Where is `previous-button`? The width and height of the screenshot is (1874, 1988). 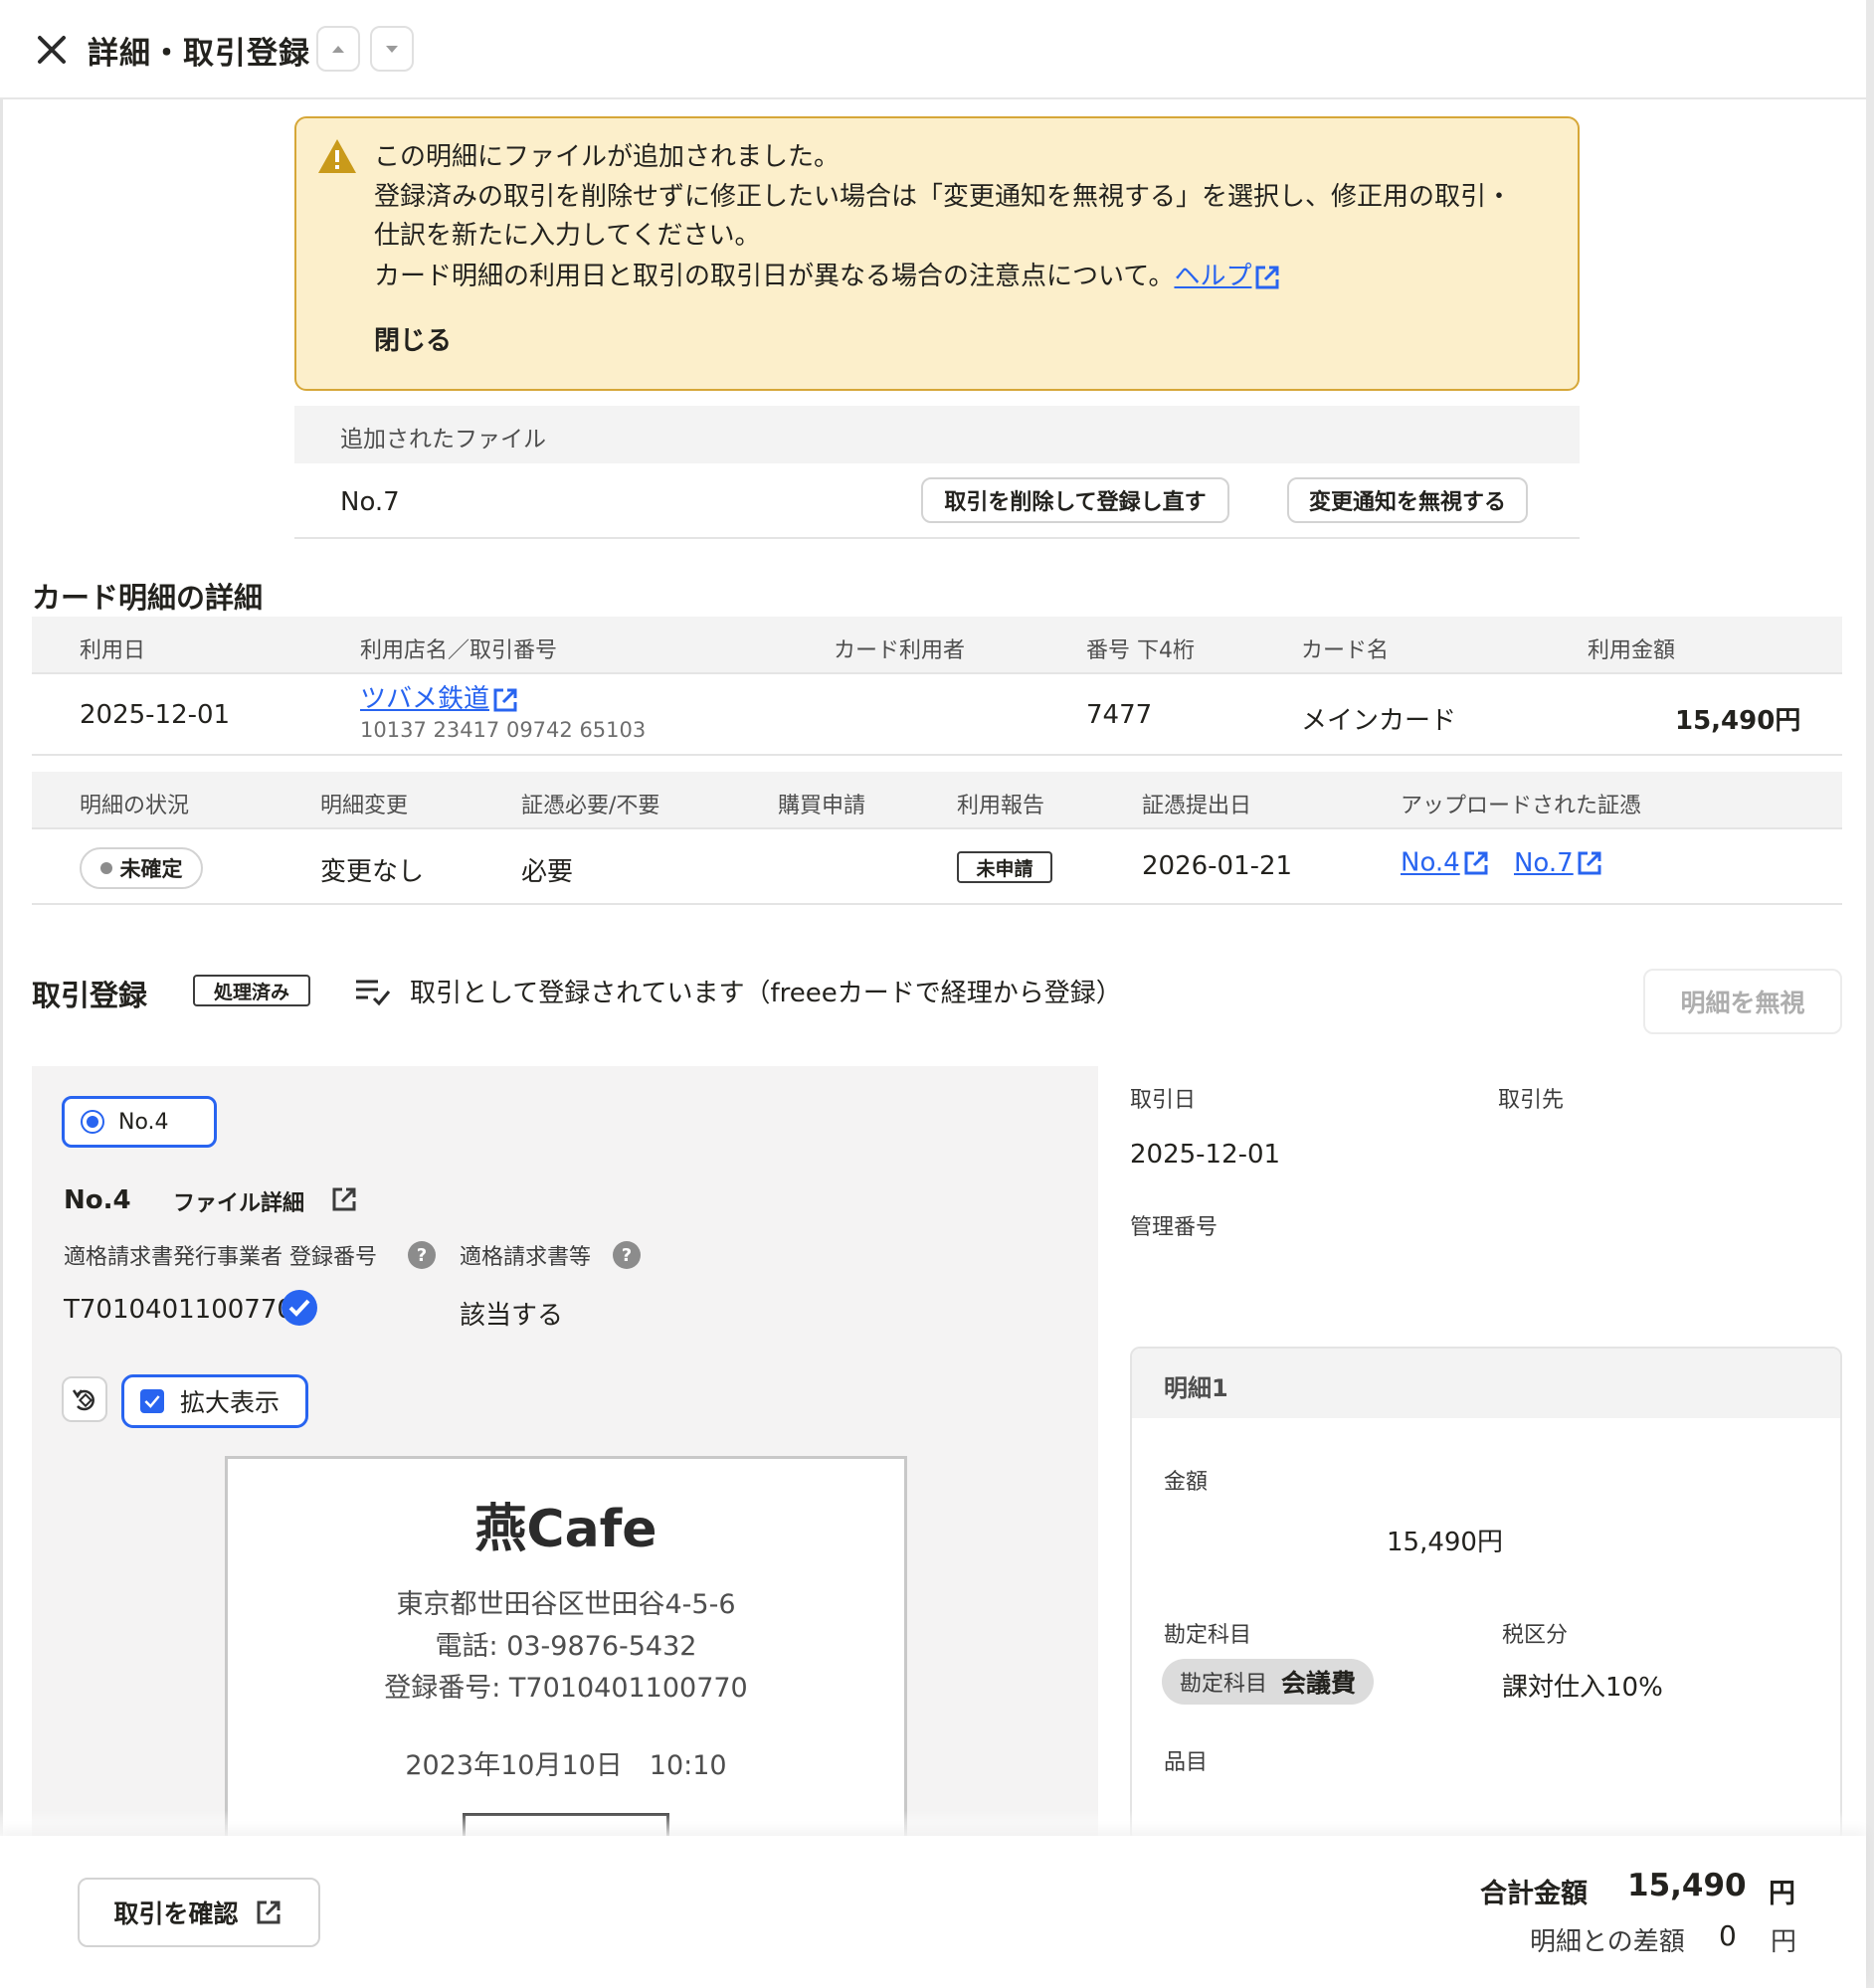 previous-button is located at coordinates (338, 49).